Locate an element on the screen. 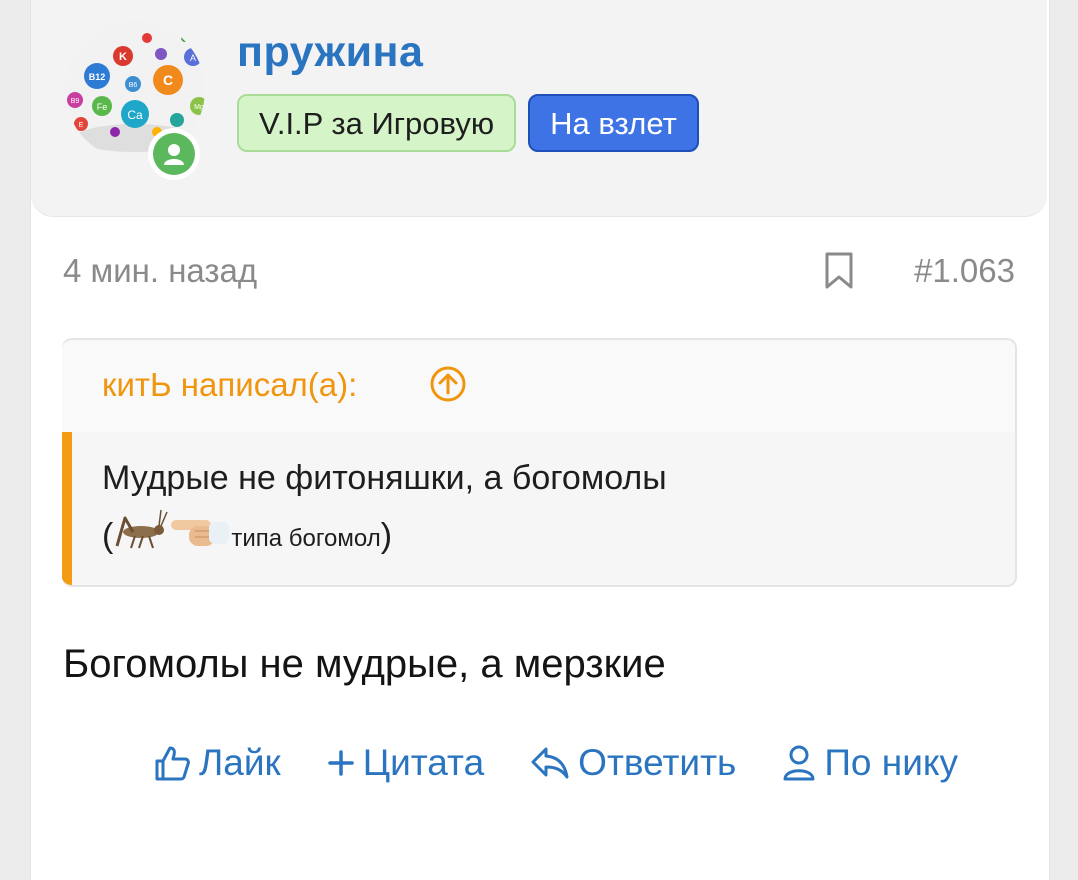 The width and height of the screenshot is (1078, 880). user-badges: V.I.P за Игровую На взлет is located at coordinates (468, 123).